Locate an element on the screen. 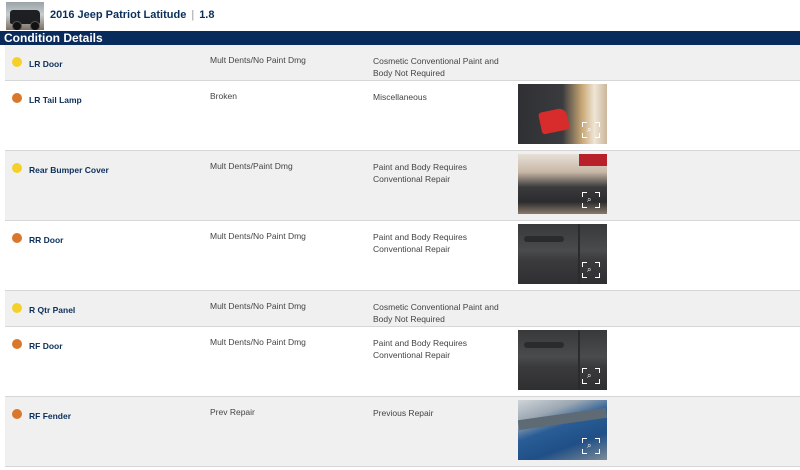 The height and width of the screenshot is (470, 800). damage-part-label: RF Door is located at coordinates (46, 346).